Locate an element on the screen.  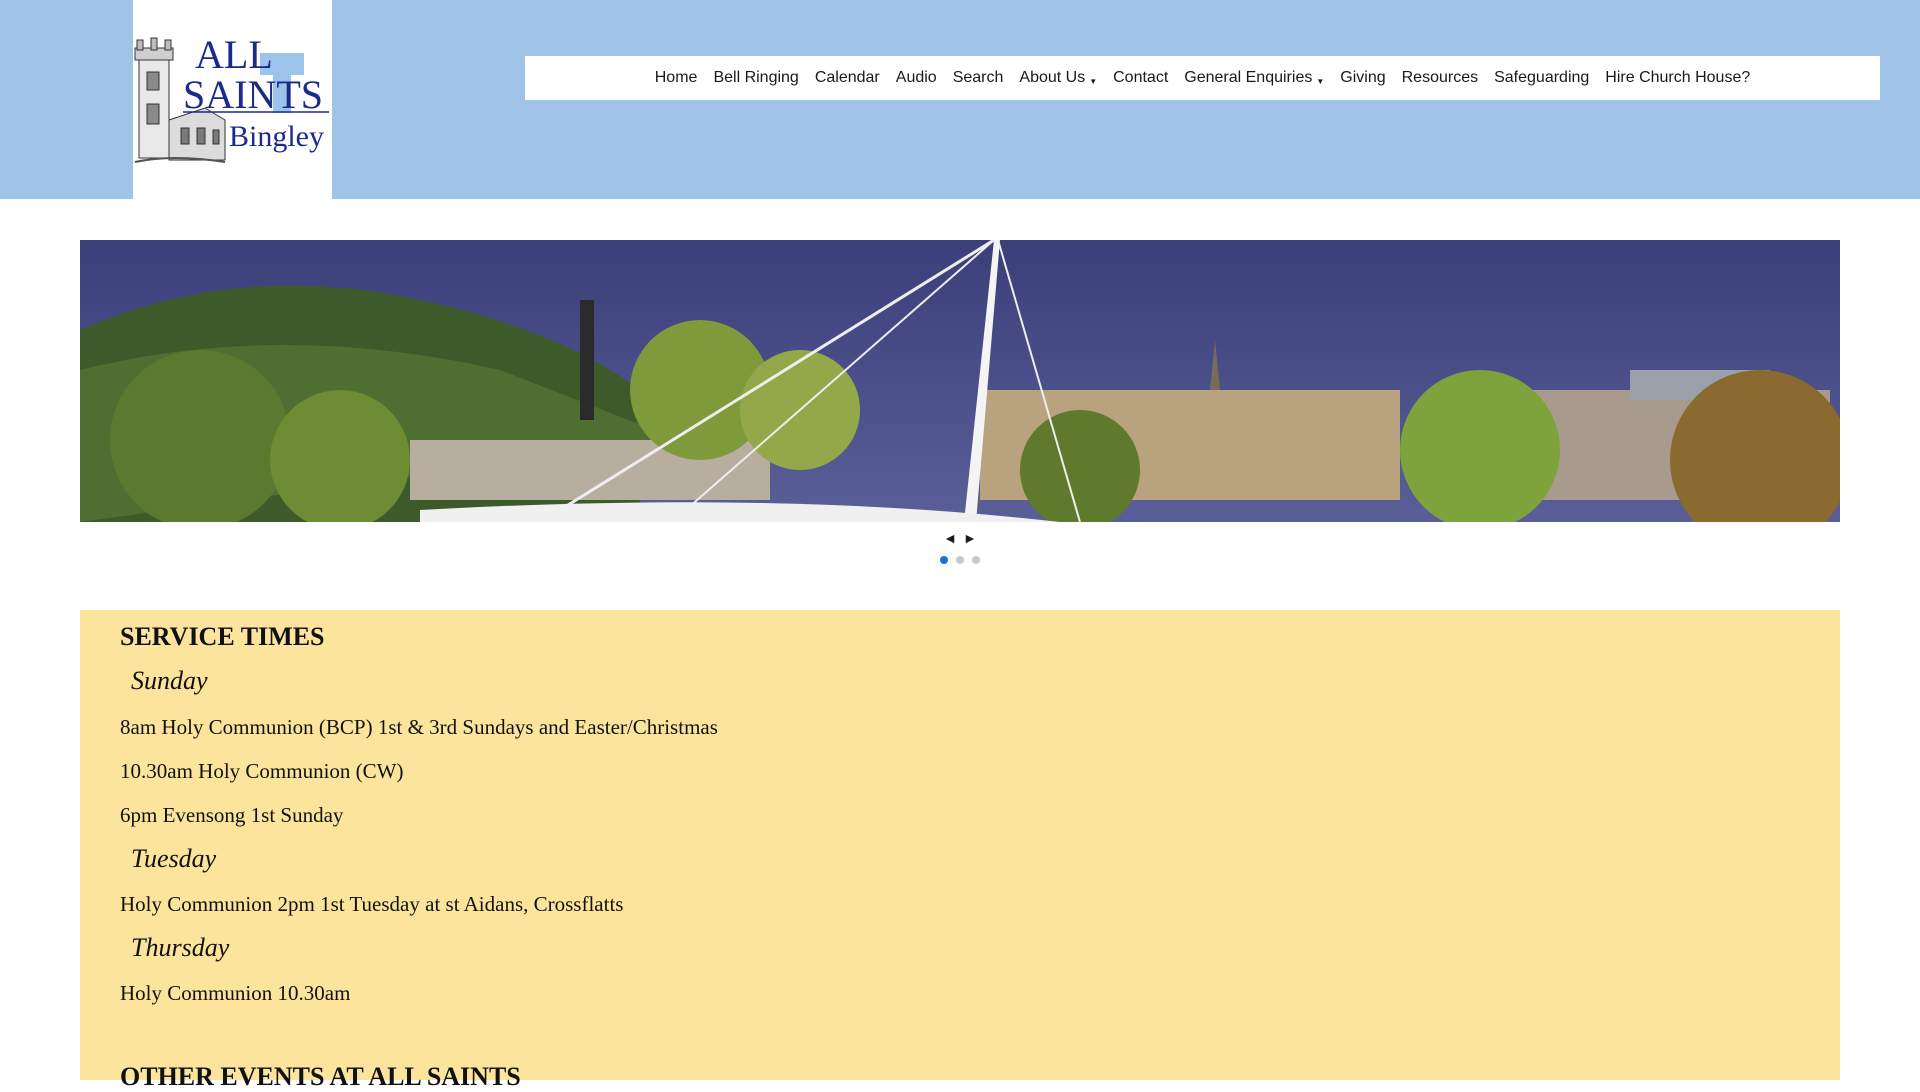
nav-general-enquiries: General Enquiries ▼ is located at coordinates (1254, 78).